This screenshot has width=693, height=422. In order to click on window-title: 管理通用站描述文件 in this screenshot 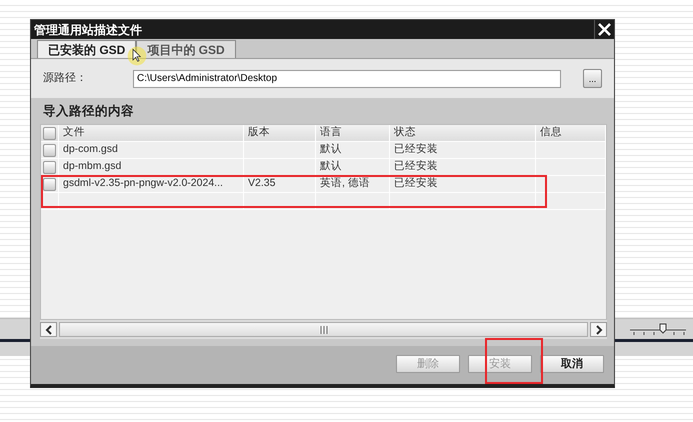, I will do `click(88, 30)`.